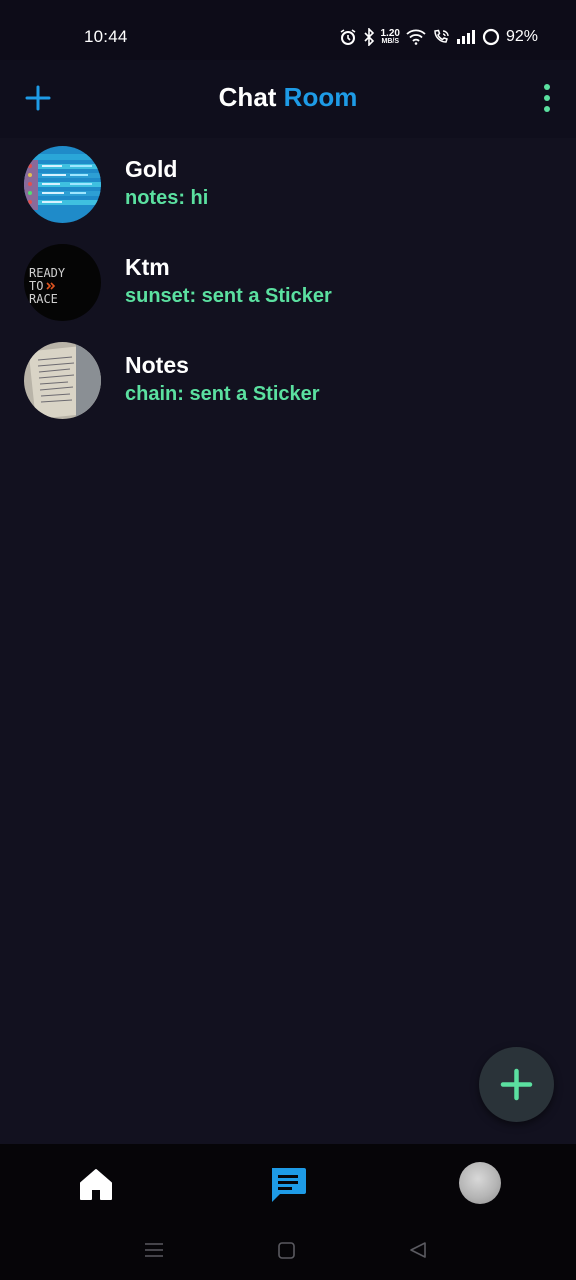 This screenshot has width=576, height=1280. I want to click on chat-avatar-notes, so click(62, 380).